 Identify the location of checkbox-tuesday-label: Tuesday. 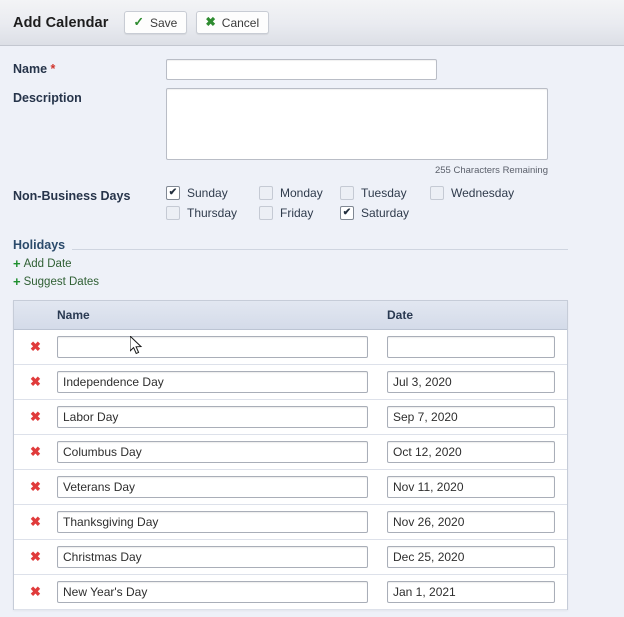
(384, 193).